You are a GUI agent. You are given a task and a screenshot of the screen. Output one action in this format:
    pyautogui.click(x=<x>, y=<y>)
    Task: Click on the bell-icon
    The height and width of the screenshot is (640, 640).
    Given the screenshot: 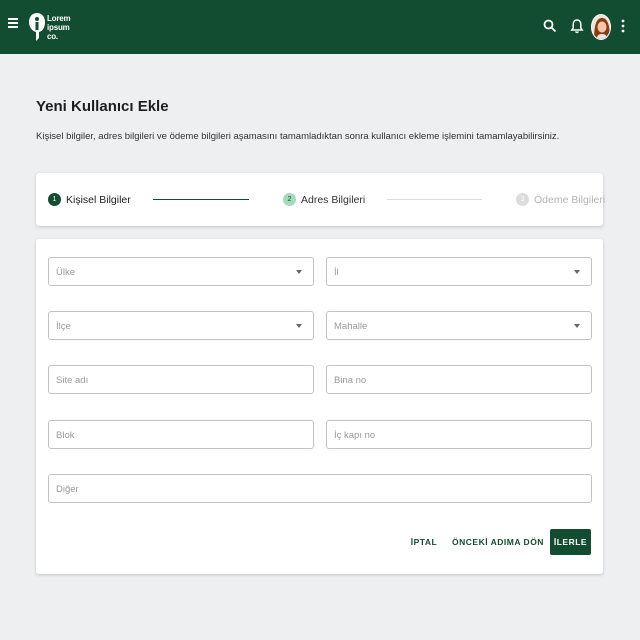 What is the action you would take?
    pyautogui.click(x=577, y=26)
    